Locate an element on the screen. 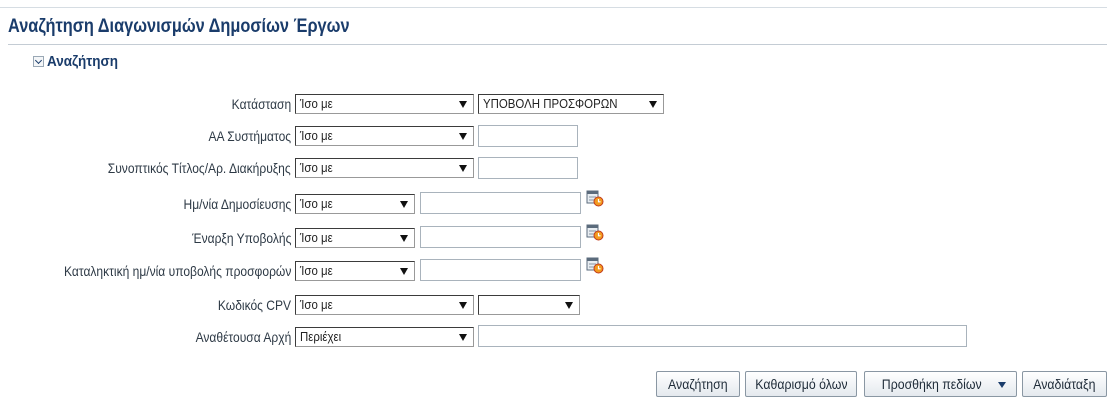 The height and width of the screenshot is (405, 1107). search-button: Αναζήτηση is located at coordinates (698, 384).